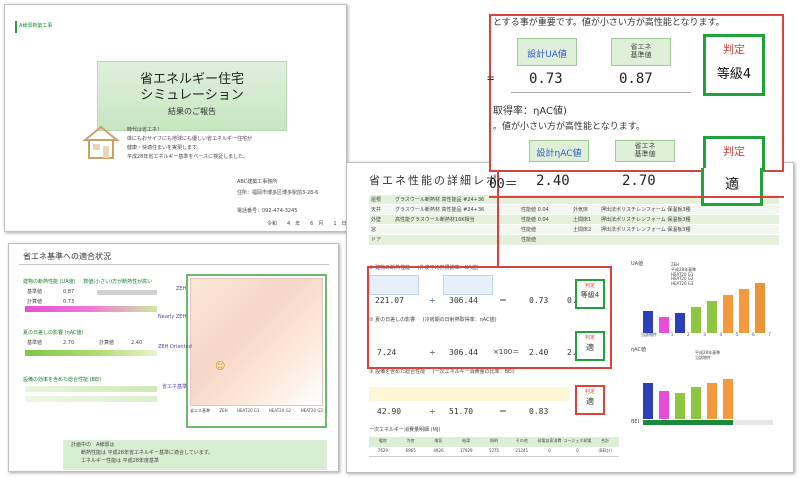 The image size is (800, 478). What do you see at coordinates (410, 440) in the screenshot?
I see `energy-col: 冷房` at bounding box center [410, 440].